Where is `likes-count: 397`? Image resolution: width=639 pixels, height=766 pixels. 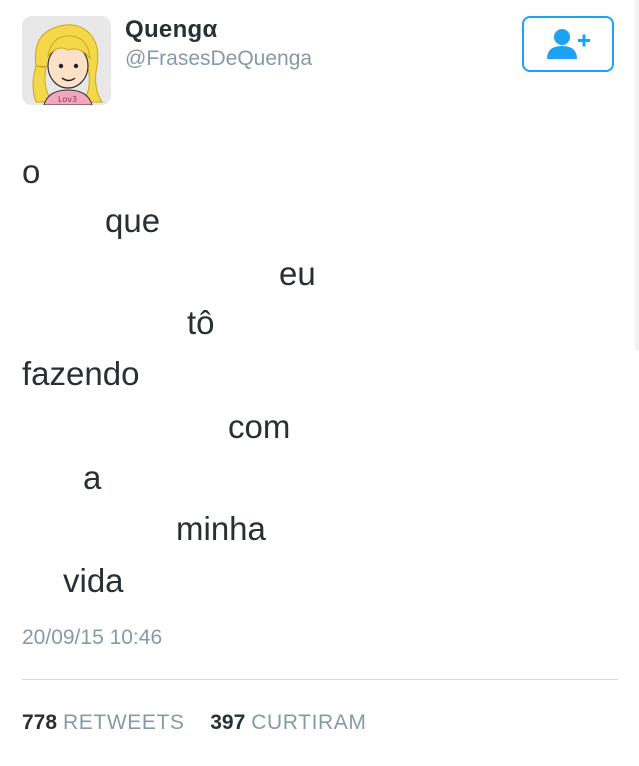 likes-count: 397 is located at coordinates (228, 722).